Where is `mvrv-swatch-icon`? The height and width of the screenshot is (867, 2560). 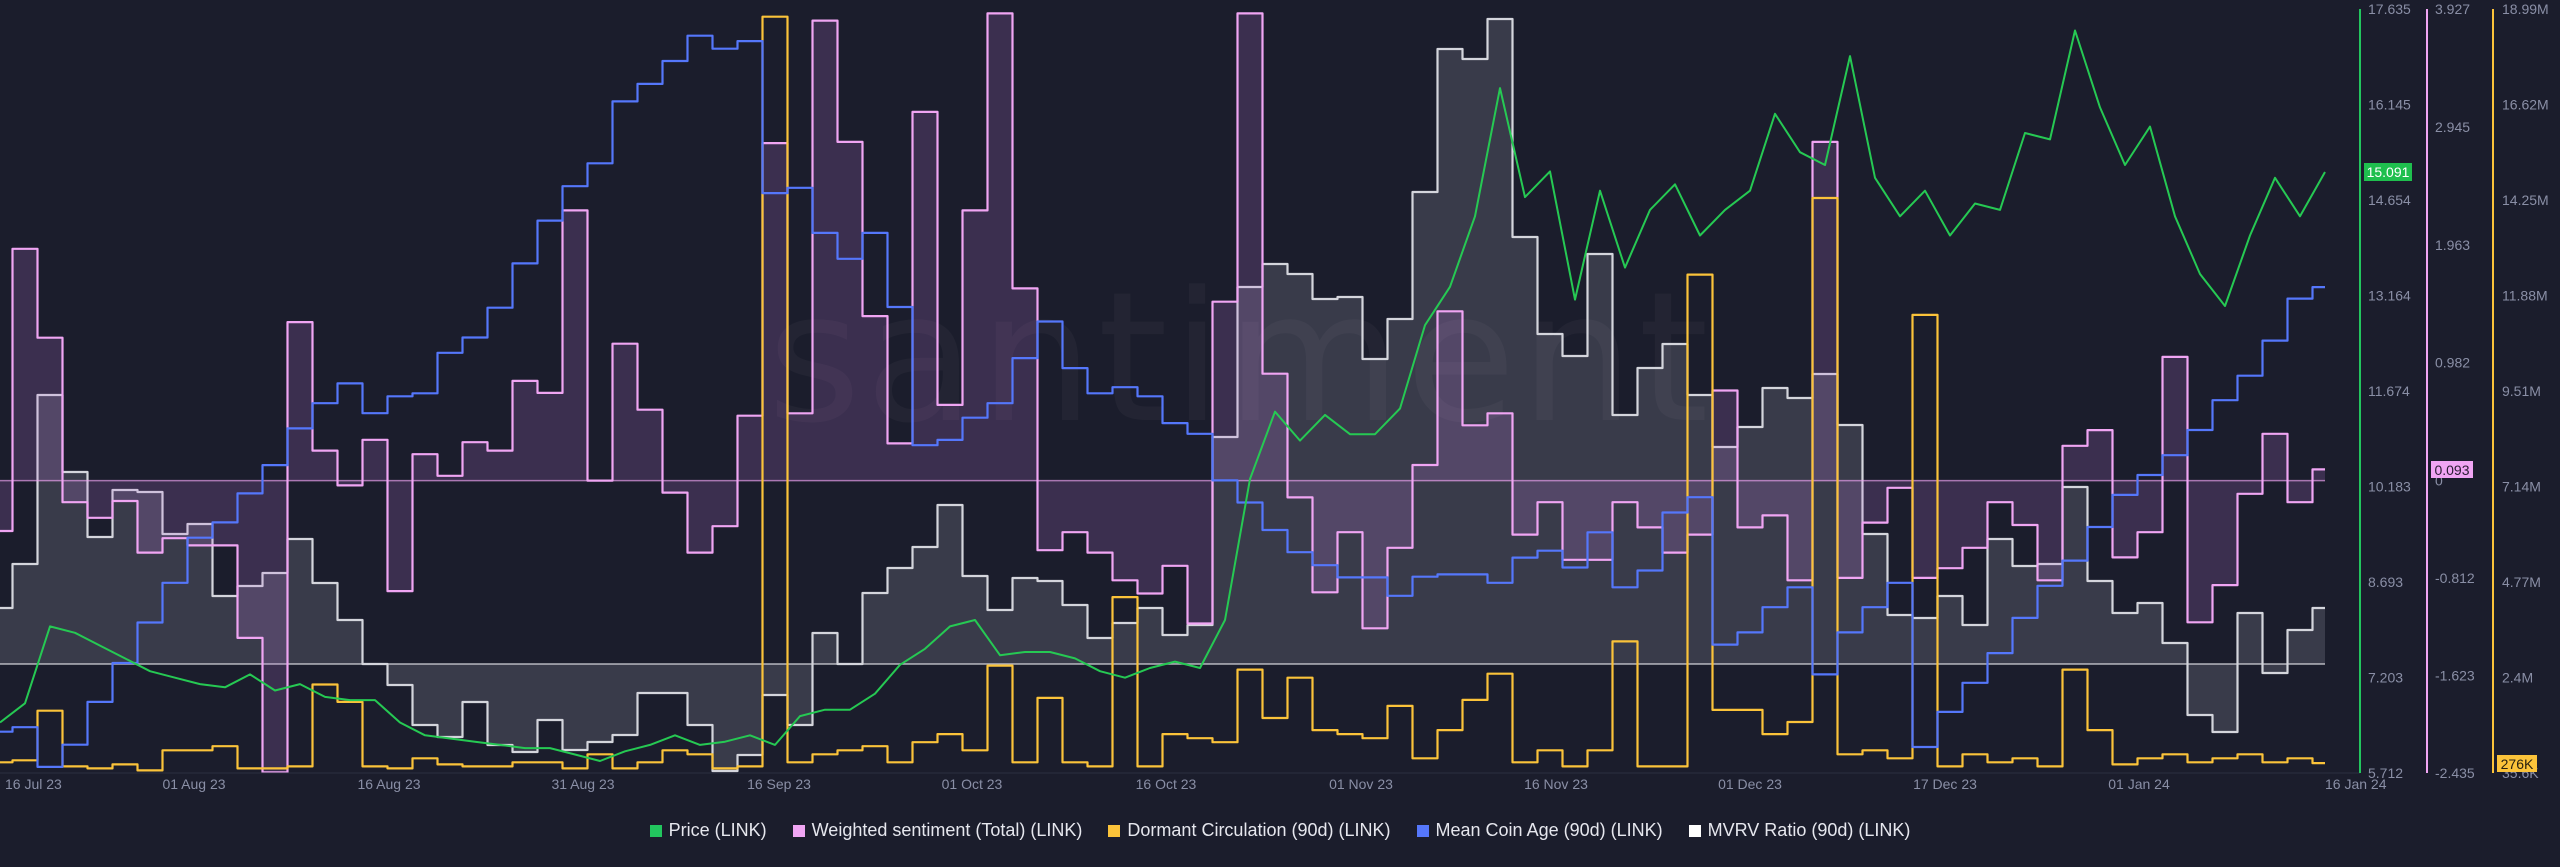
mvrv-swatch-icon is located at coordinates (1694, 830).